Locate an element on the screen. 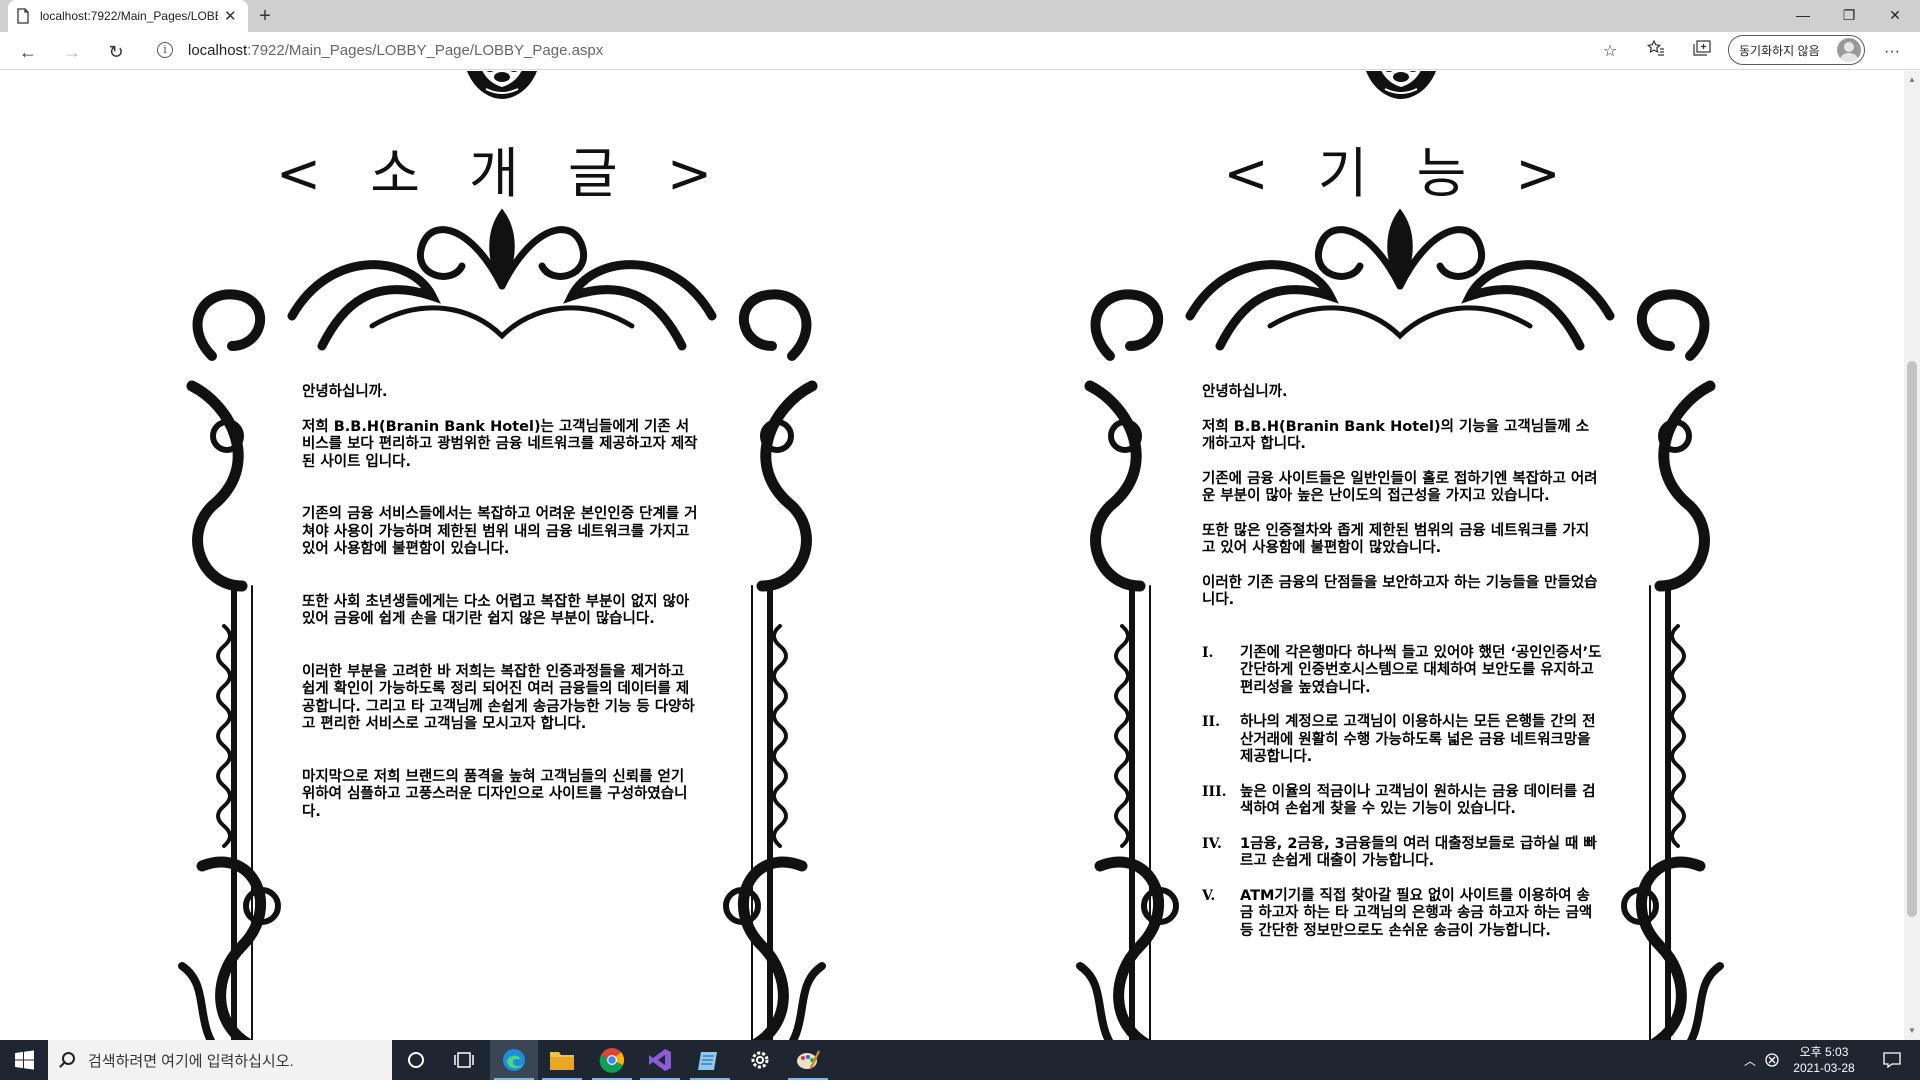 Image resolution: width=1920 pixels, height=1085 pixels. collections-icon is located at coordinates (1702, 52).